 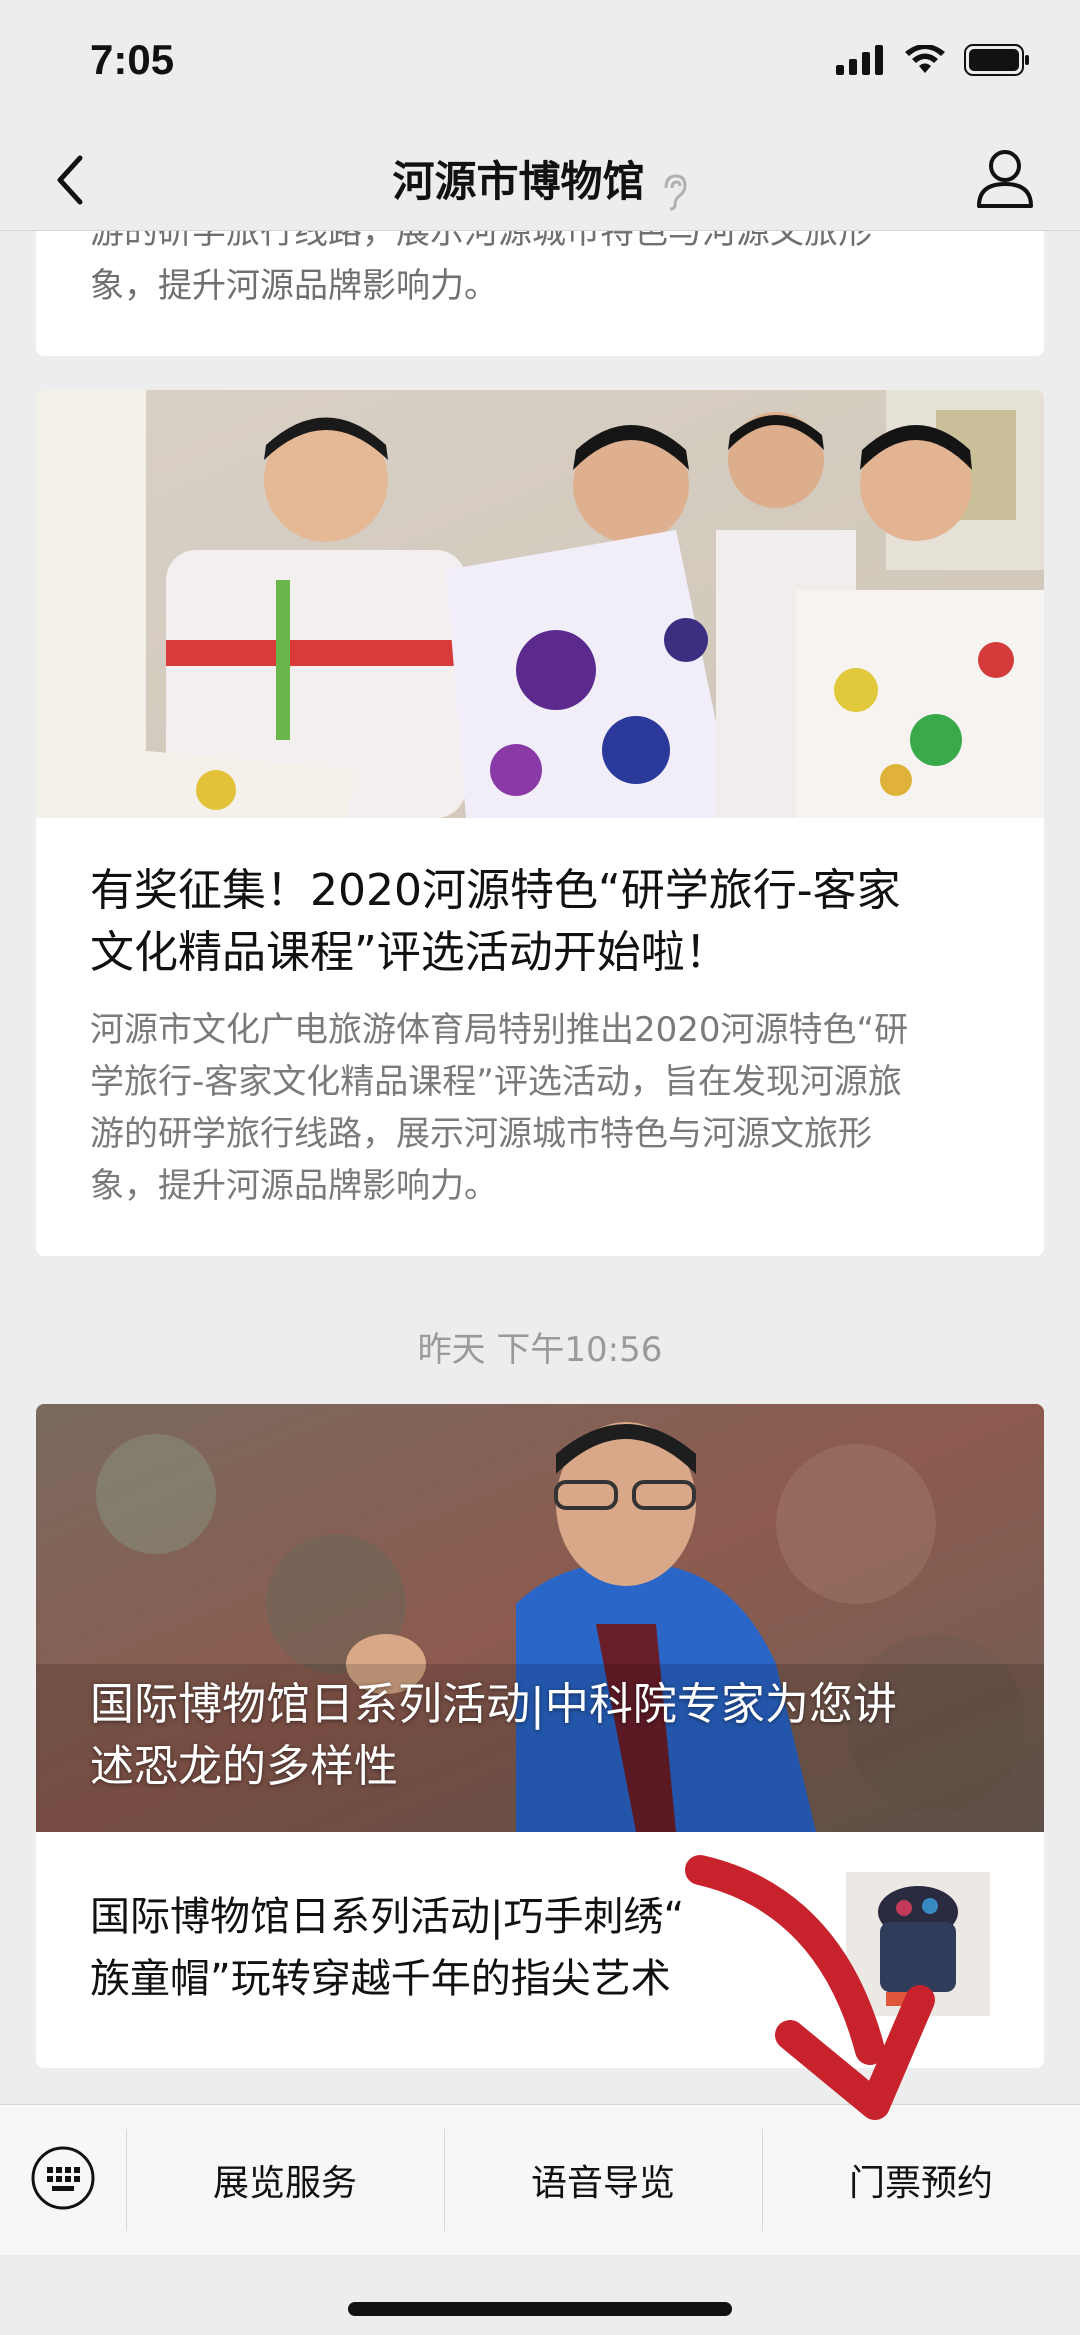 I want to click on article-2-sub-title-line-2: 族童帽”玩转穿越千年的指尖艺术, so click(x=380, y=1979).